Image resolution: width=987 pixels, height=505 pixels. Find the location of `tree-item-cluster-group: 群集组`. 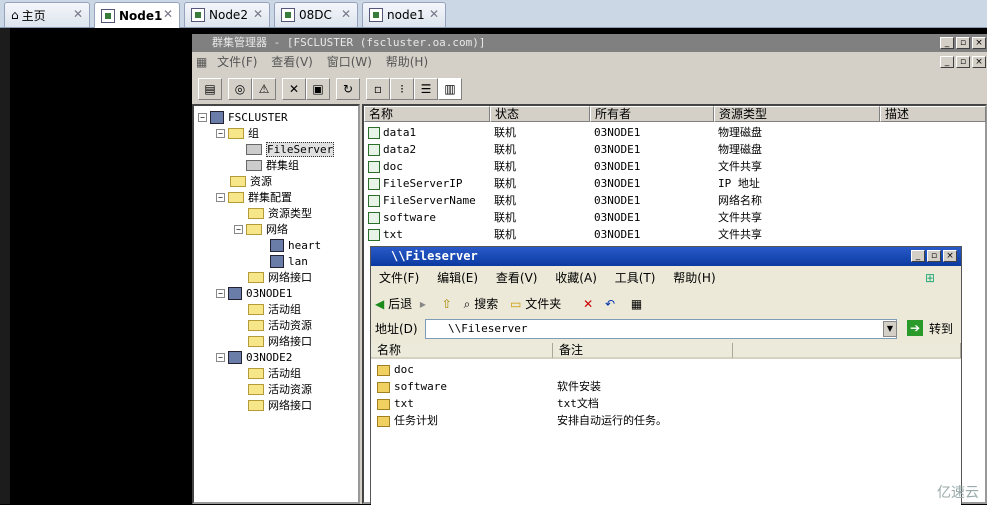

tree-item-cluster-group: 群集组 is located at coordinates (272, 165).